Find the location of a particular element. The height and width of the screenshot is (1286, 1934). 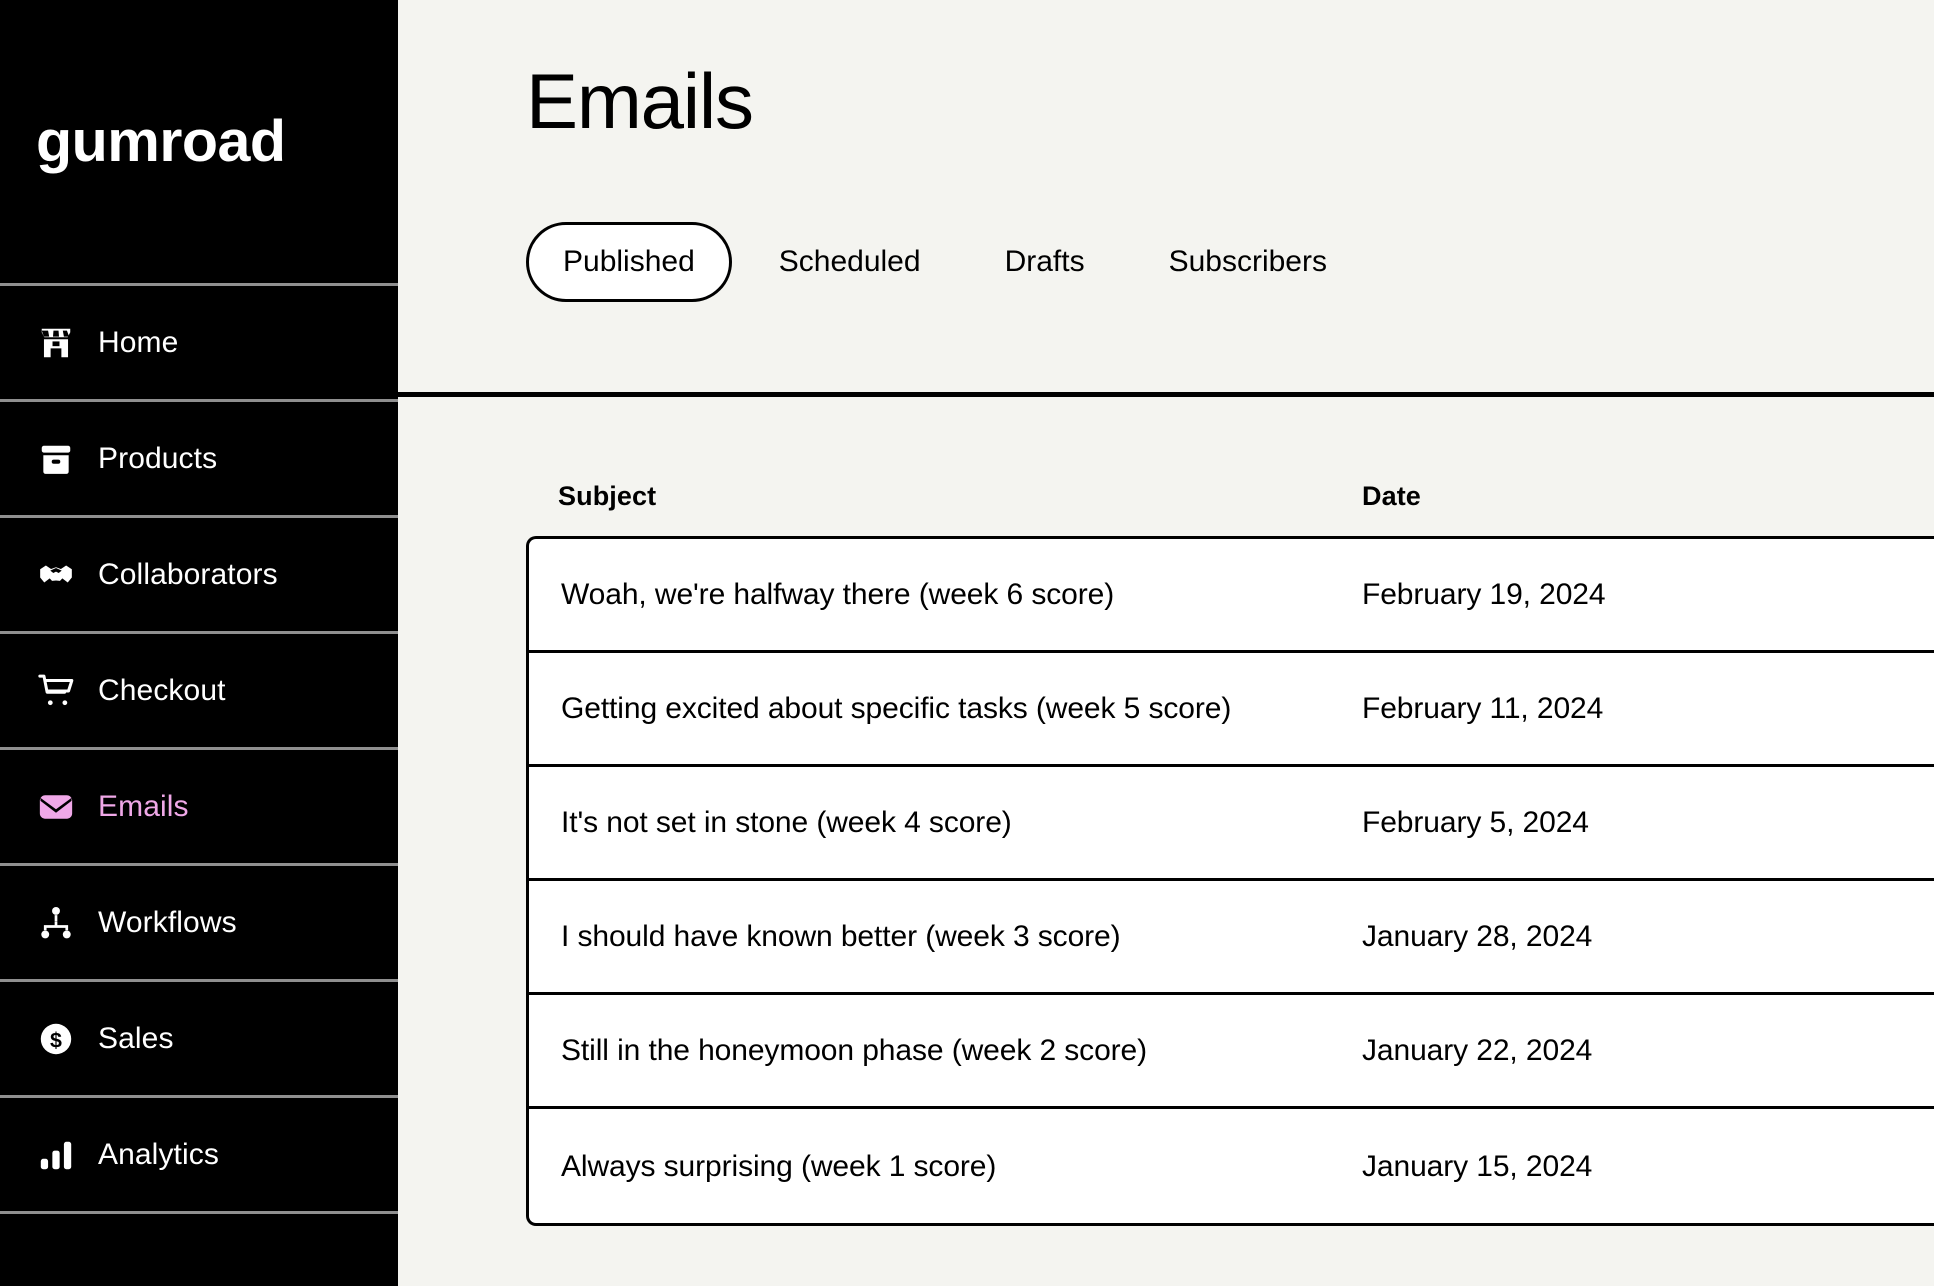

sidebar-item-products: Products is located at coordinates (199, 460).